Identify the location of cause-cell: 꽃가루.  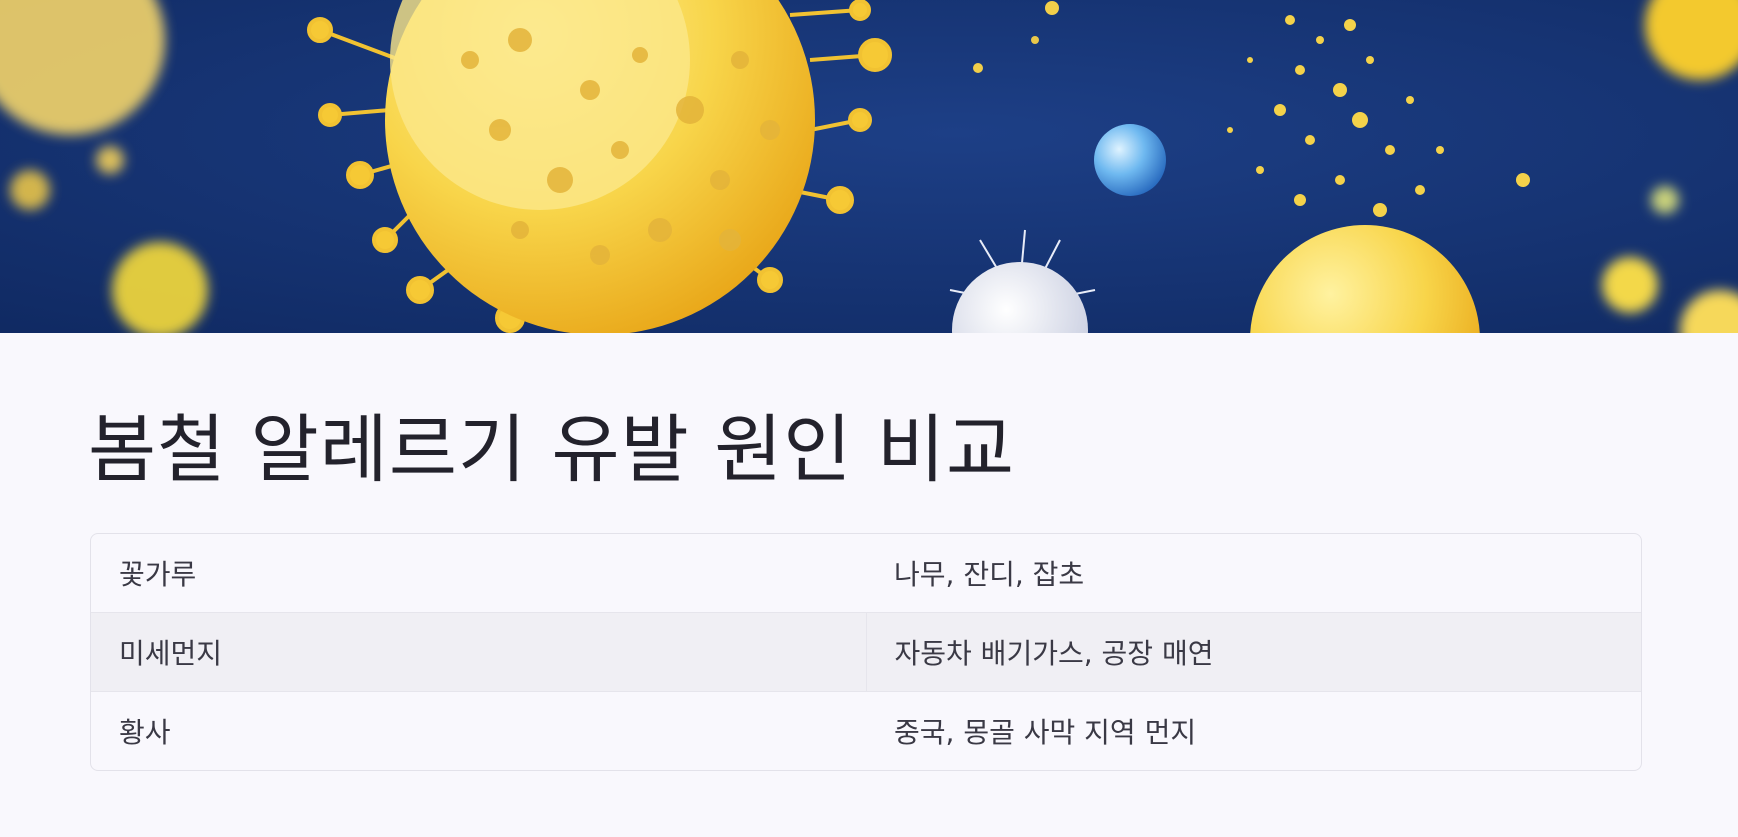
(158, 574).